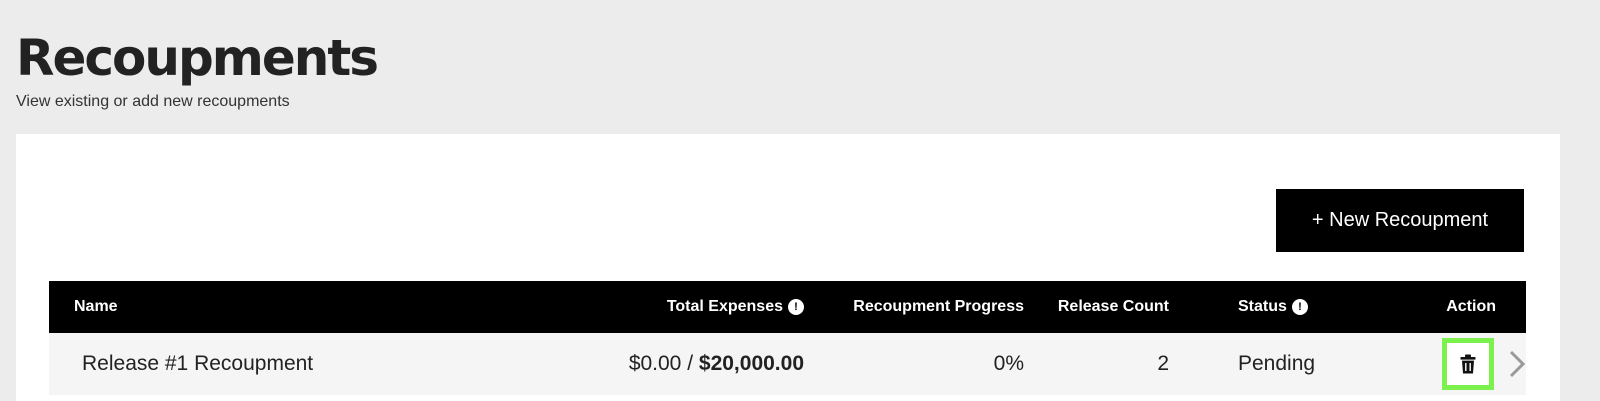 This screenshot has width=1600, height=401. Describe the element at coordinates (1299, 307) in the screenshot. I see `status-info-icon: !` at that location.